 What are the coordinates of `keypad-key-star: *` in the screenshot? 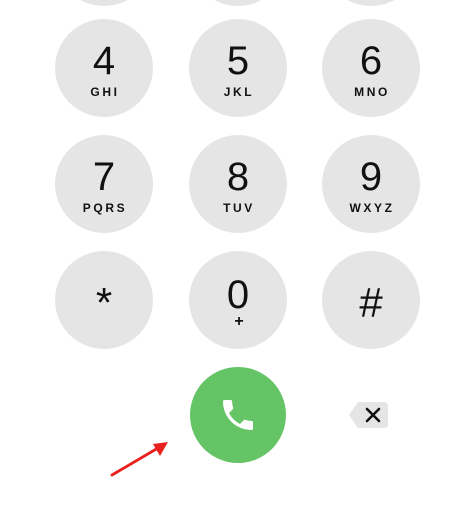 It's located at (104, 300).